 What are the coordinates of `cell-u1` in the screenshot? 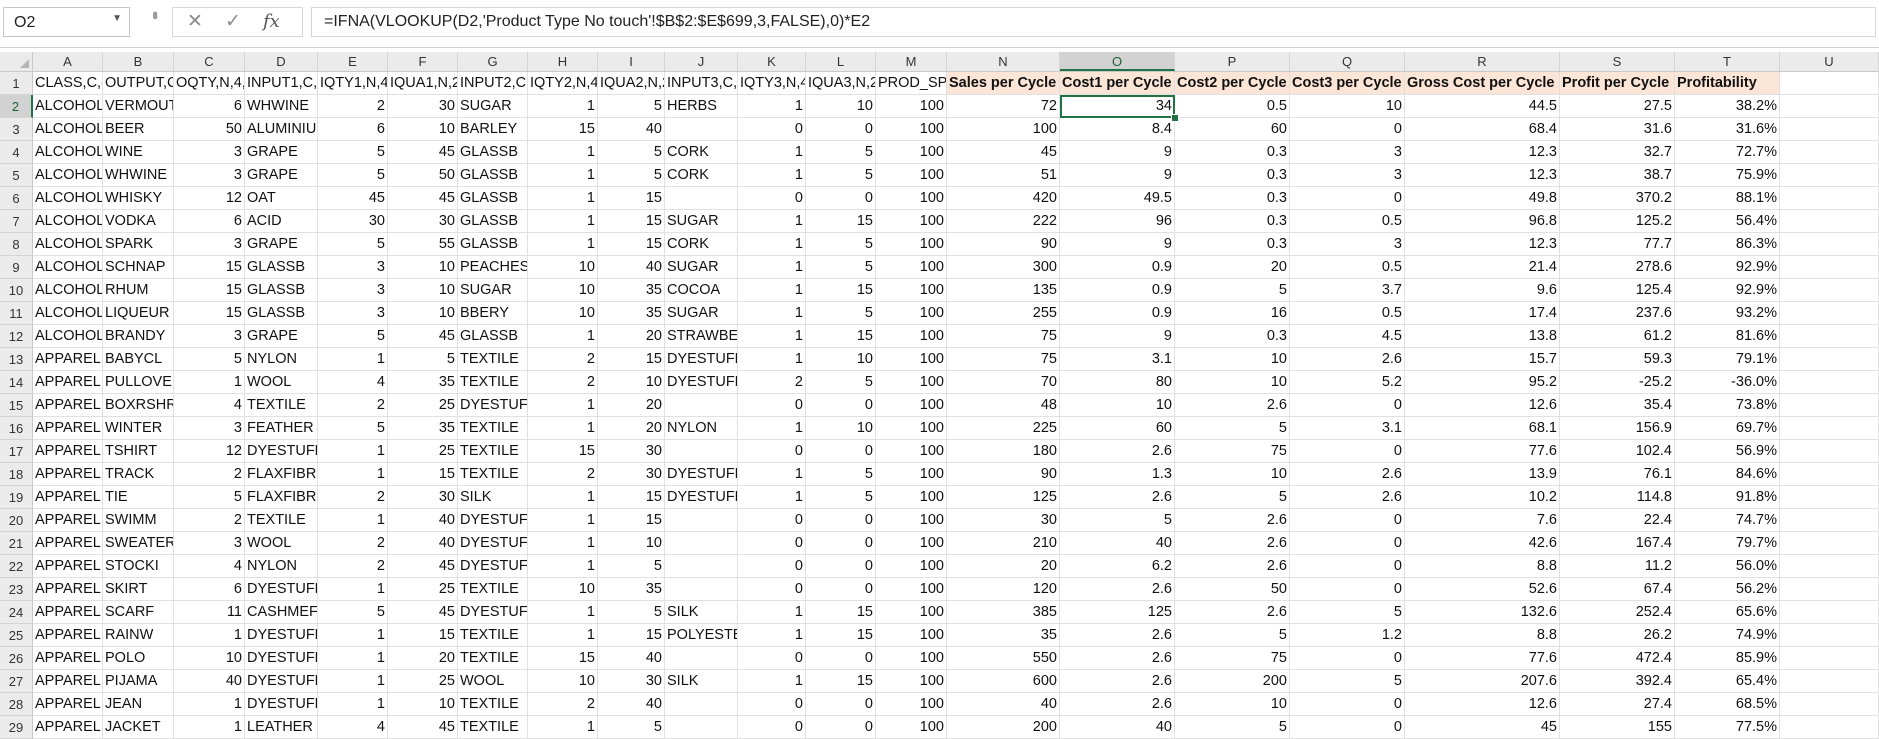 It's located at (1829, 83).